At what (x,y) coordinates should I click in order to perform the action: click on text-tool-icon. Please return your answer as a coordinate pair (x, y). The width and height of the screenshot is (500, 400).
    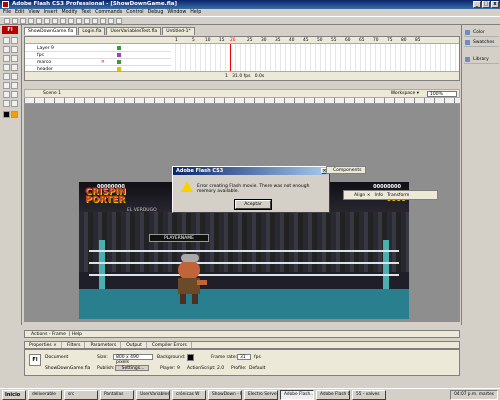
    Looking at the image, I should click on (14, 58).